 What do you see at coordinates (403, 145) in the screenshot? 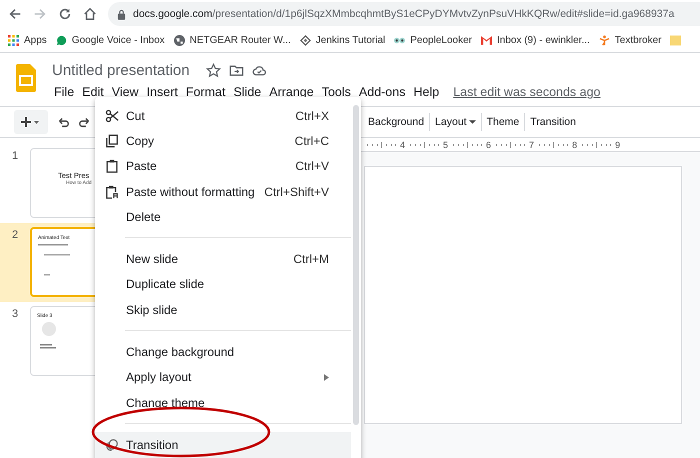
I see `ruler-number: 4` at bounding box center [403, 145].